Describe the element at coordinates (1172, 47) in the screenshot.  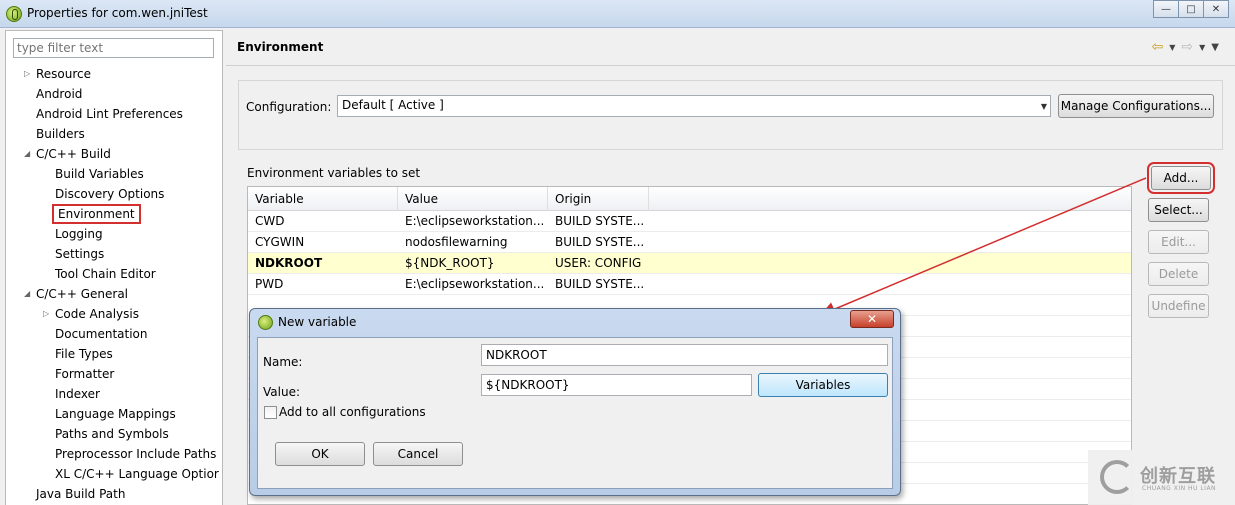
I see `back-dropdown-icon: ▼` at that location.